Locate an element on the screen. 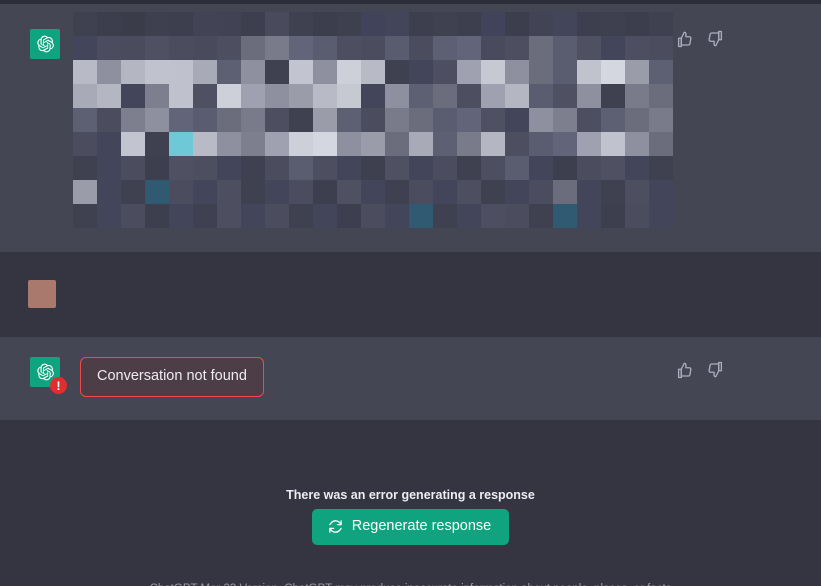  regenerate-response-button: Regenerate response is located at coordinates (410, 527).